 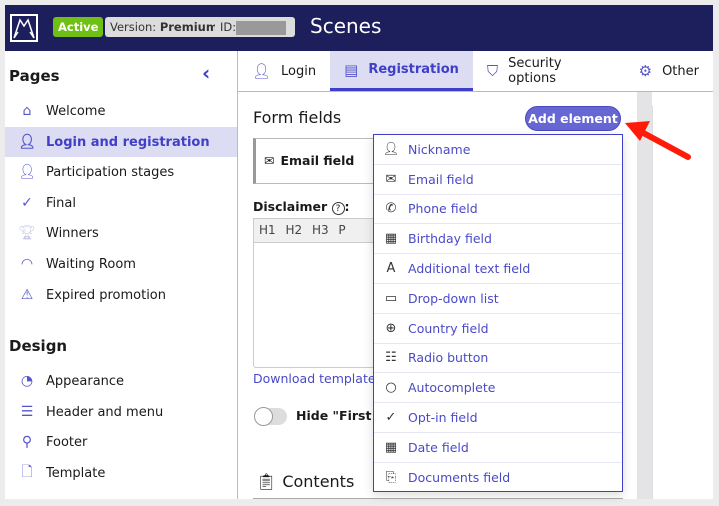 What do you see at coordinates (27, 111) in the screenshot?
I see `home-icon: ⌂` at bounding box center [27, 111].